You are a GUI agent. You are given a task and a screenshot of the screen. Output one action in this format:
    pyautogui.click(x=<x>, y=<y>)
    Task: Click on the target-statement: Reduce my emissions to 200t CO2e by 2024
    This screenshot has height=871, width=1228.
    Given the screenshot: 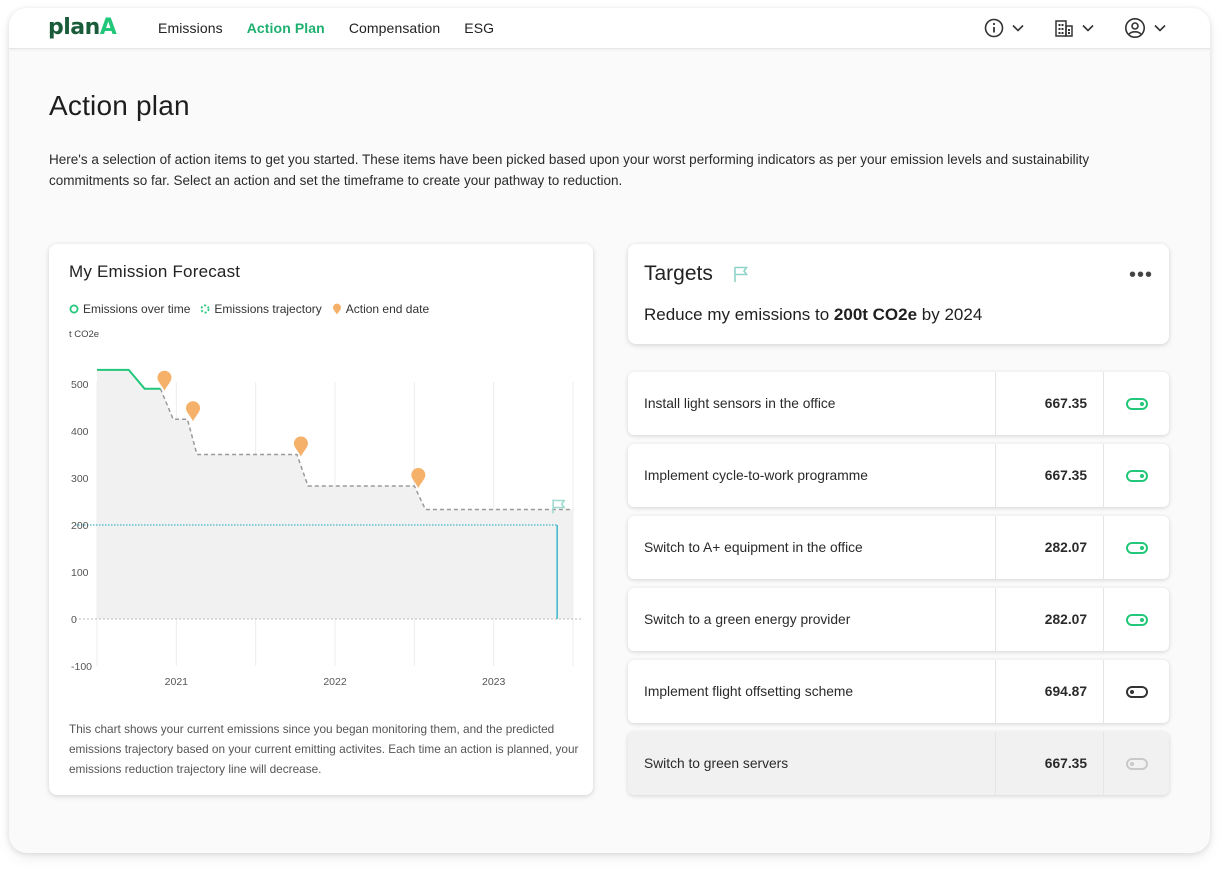 What is the action you would take?
    pyautogui.click(x=813, y=315)
    